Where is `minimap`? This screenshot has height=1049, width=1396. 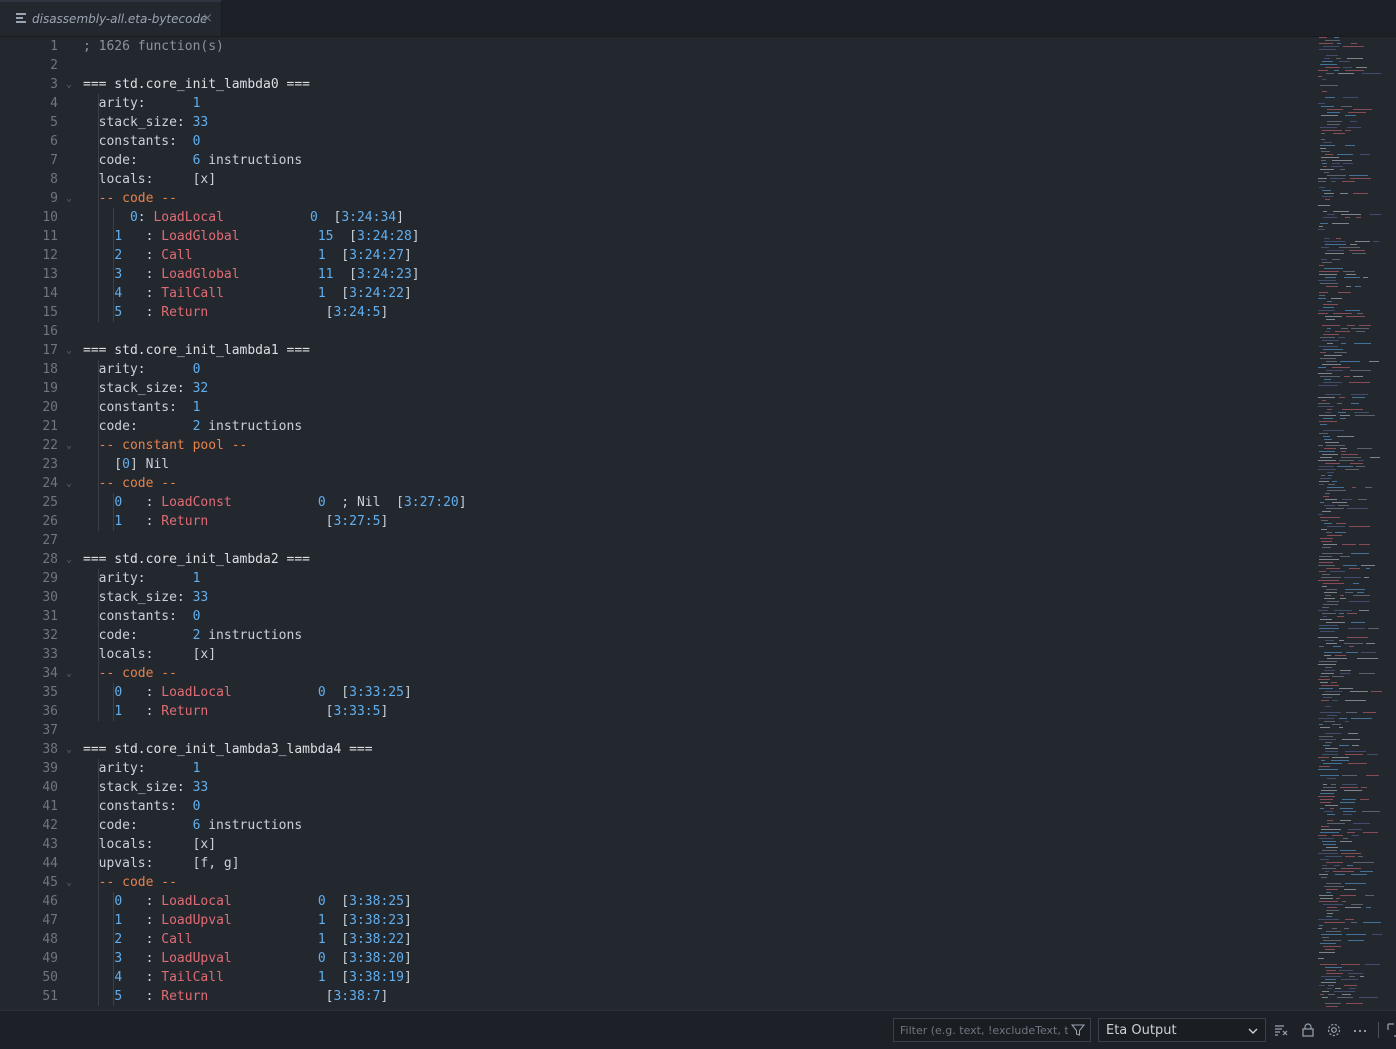 minimap is located at coordinates (1352, 523).